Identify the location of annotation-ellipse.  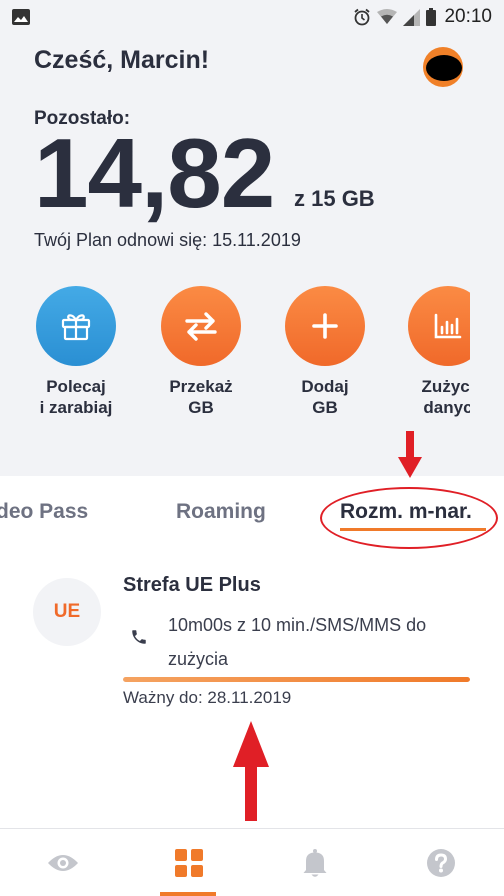
(409, 518).